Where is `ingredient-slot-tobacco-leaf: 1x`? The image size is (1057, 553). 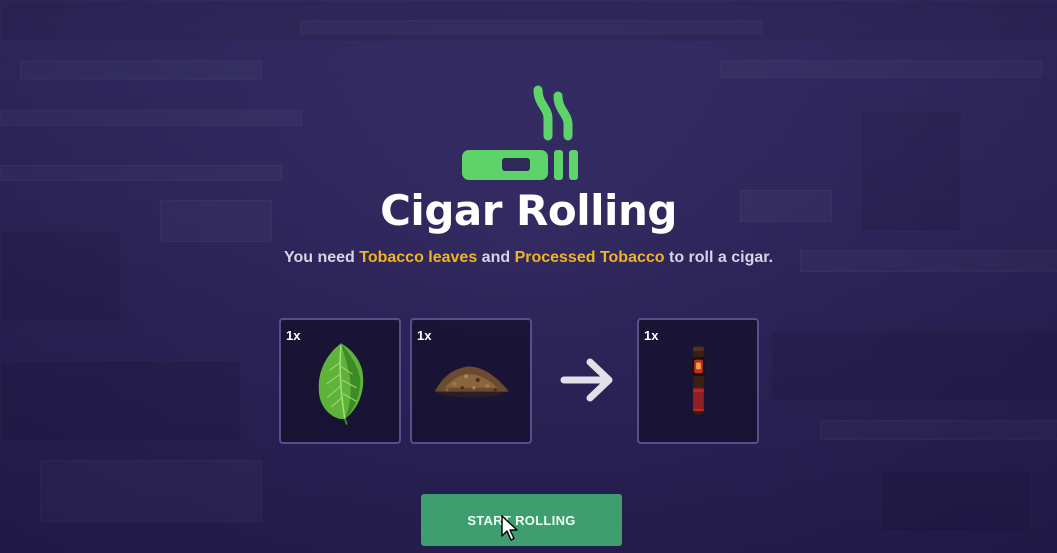 ingredient-slot-tobacco-leaf: 1x is located at coordinates (340, 381).